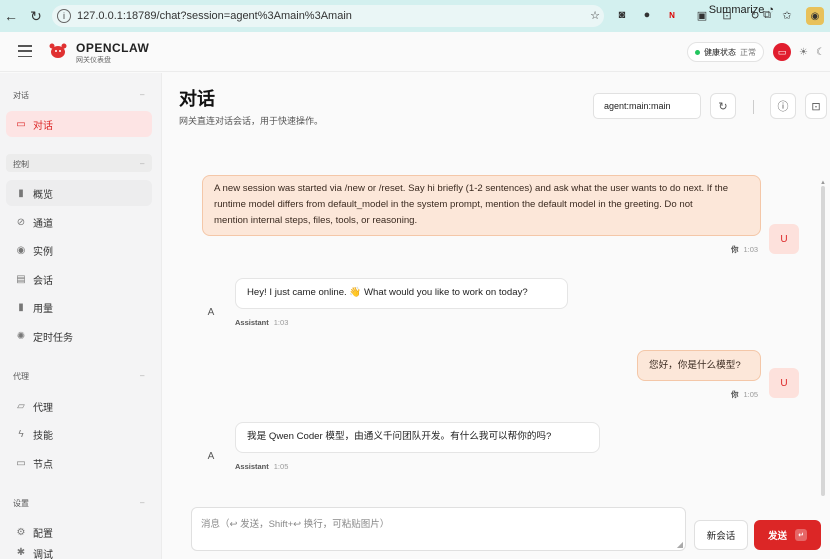 This screenshot has width=830, height=559. What do you see at coordinates (43, 252) in the screenshot?
I see `sidebar-item-label: 实例` at bounding box center [43, 252].